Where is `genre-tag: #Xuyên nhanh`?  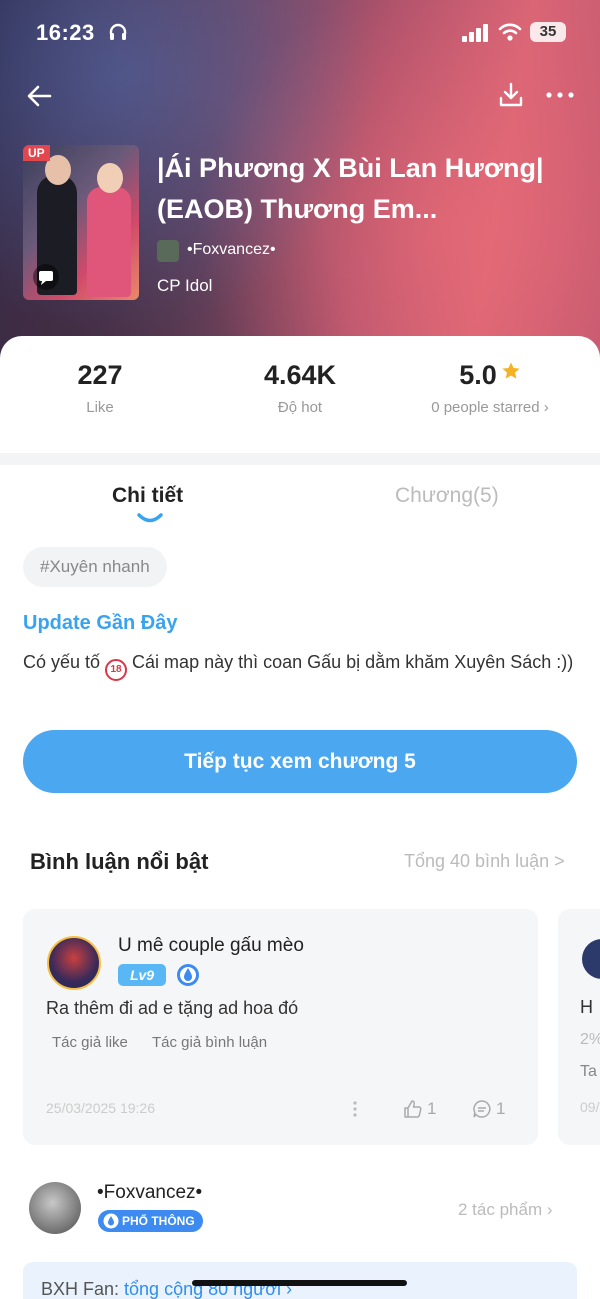
genre-tag: #Xuyên nhanh is located at coordinates (95, 567).